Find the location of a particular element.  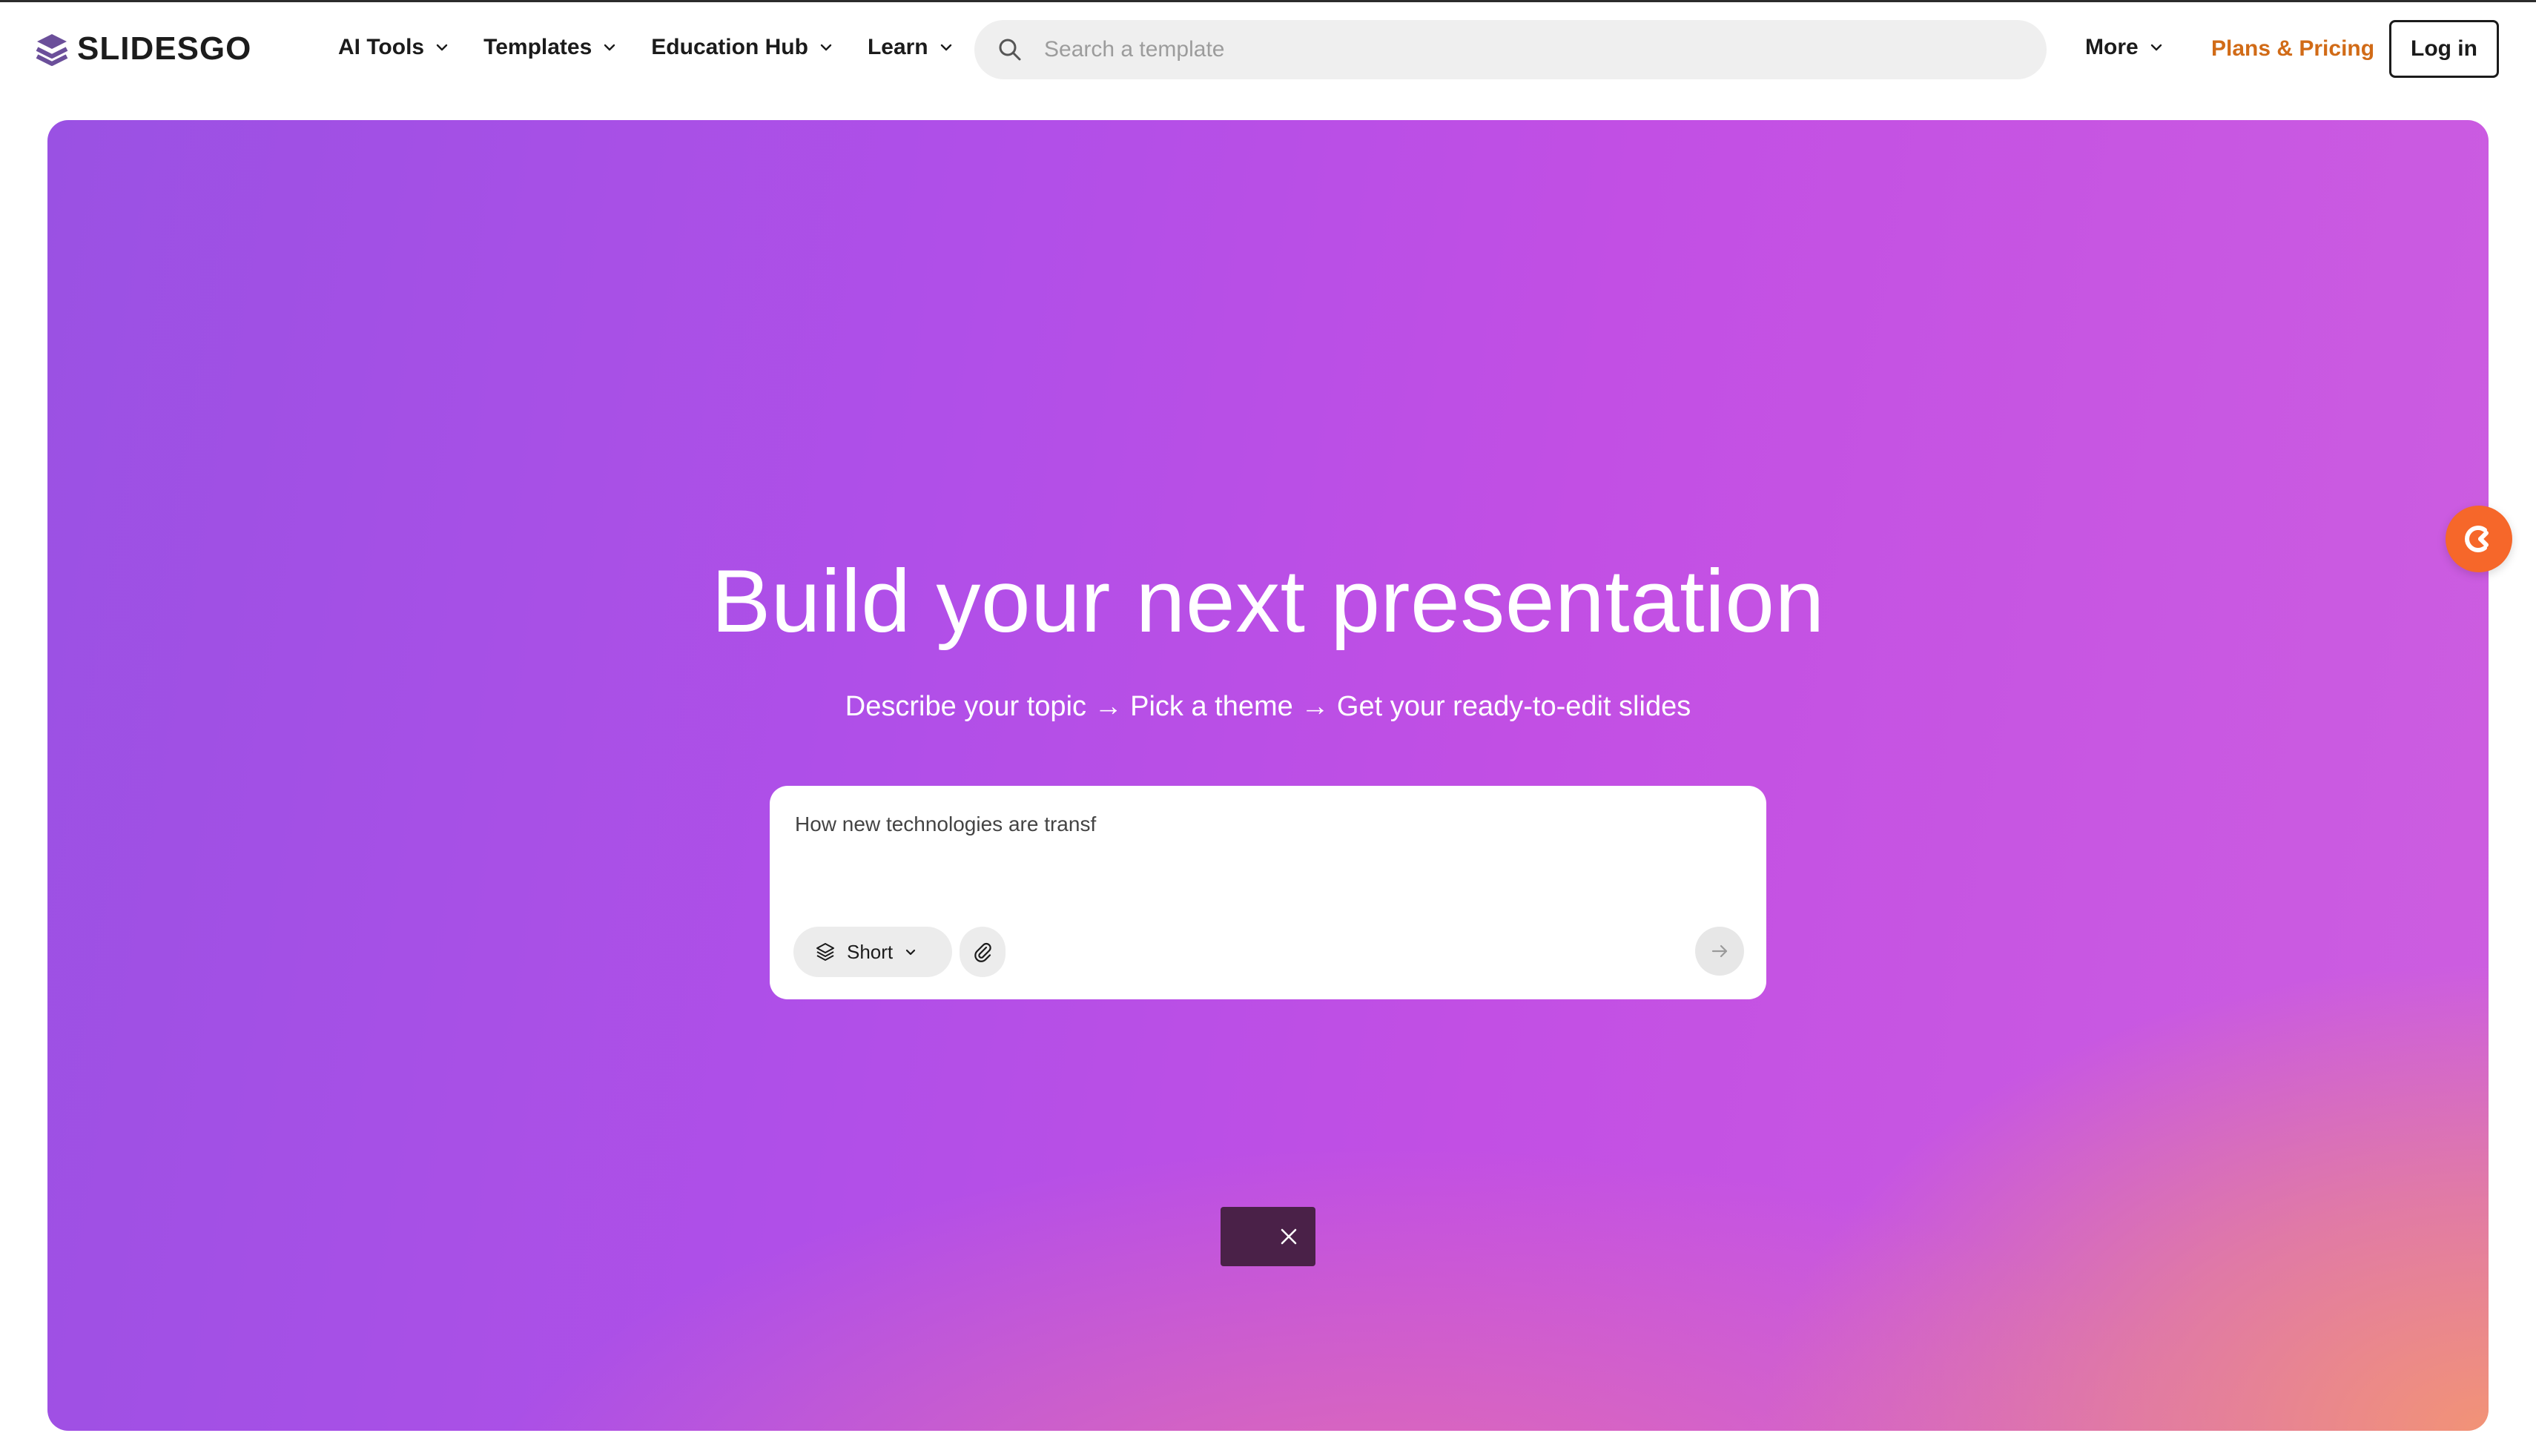

length-label: Short is located at coordinates (871, 951).